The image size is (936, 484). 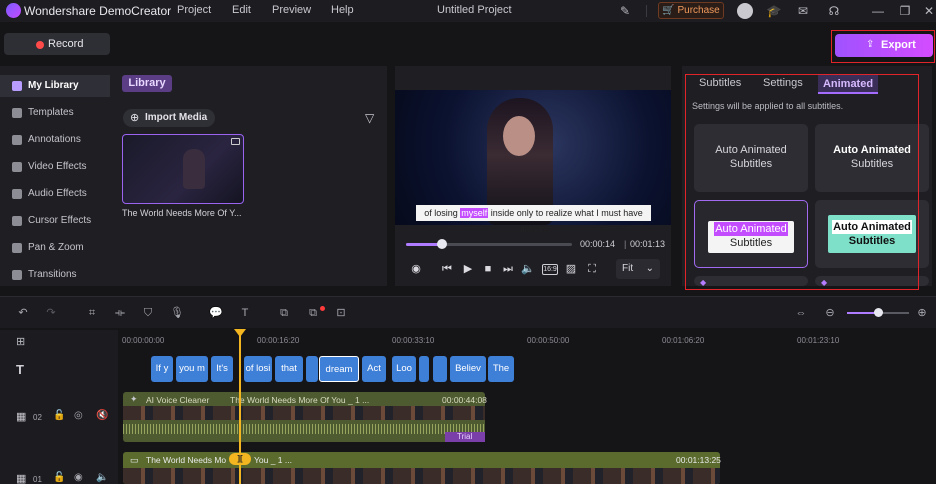 What do you see at coordinates (92, 313) in the screenshot?
I see `crop-icon: ⌗` at bounding box center [92, 313].